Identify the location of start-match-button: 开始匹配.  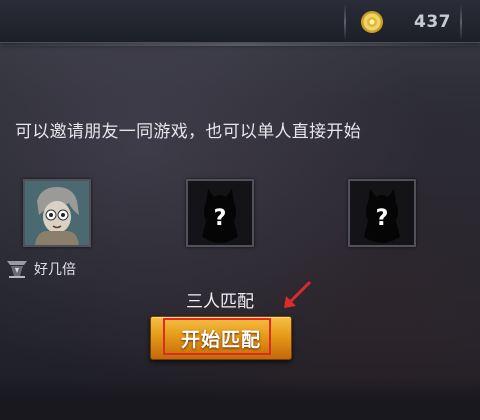
(221, 338).